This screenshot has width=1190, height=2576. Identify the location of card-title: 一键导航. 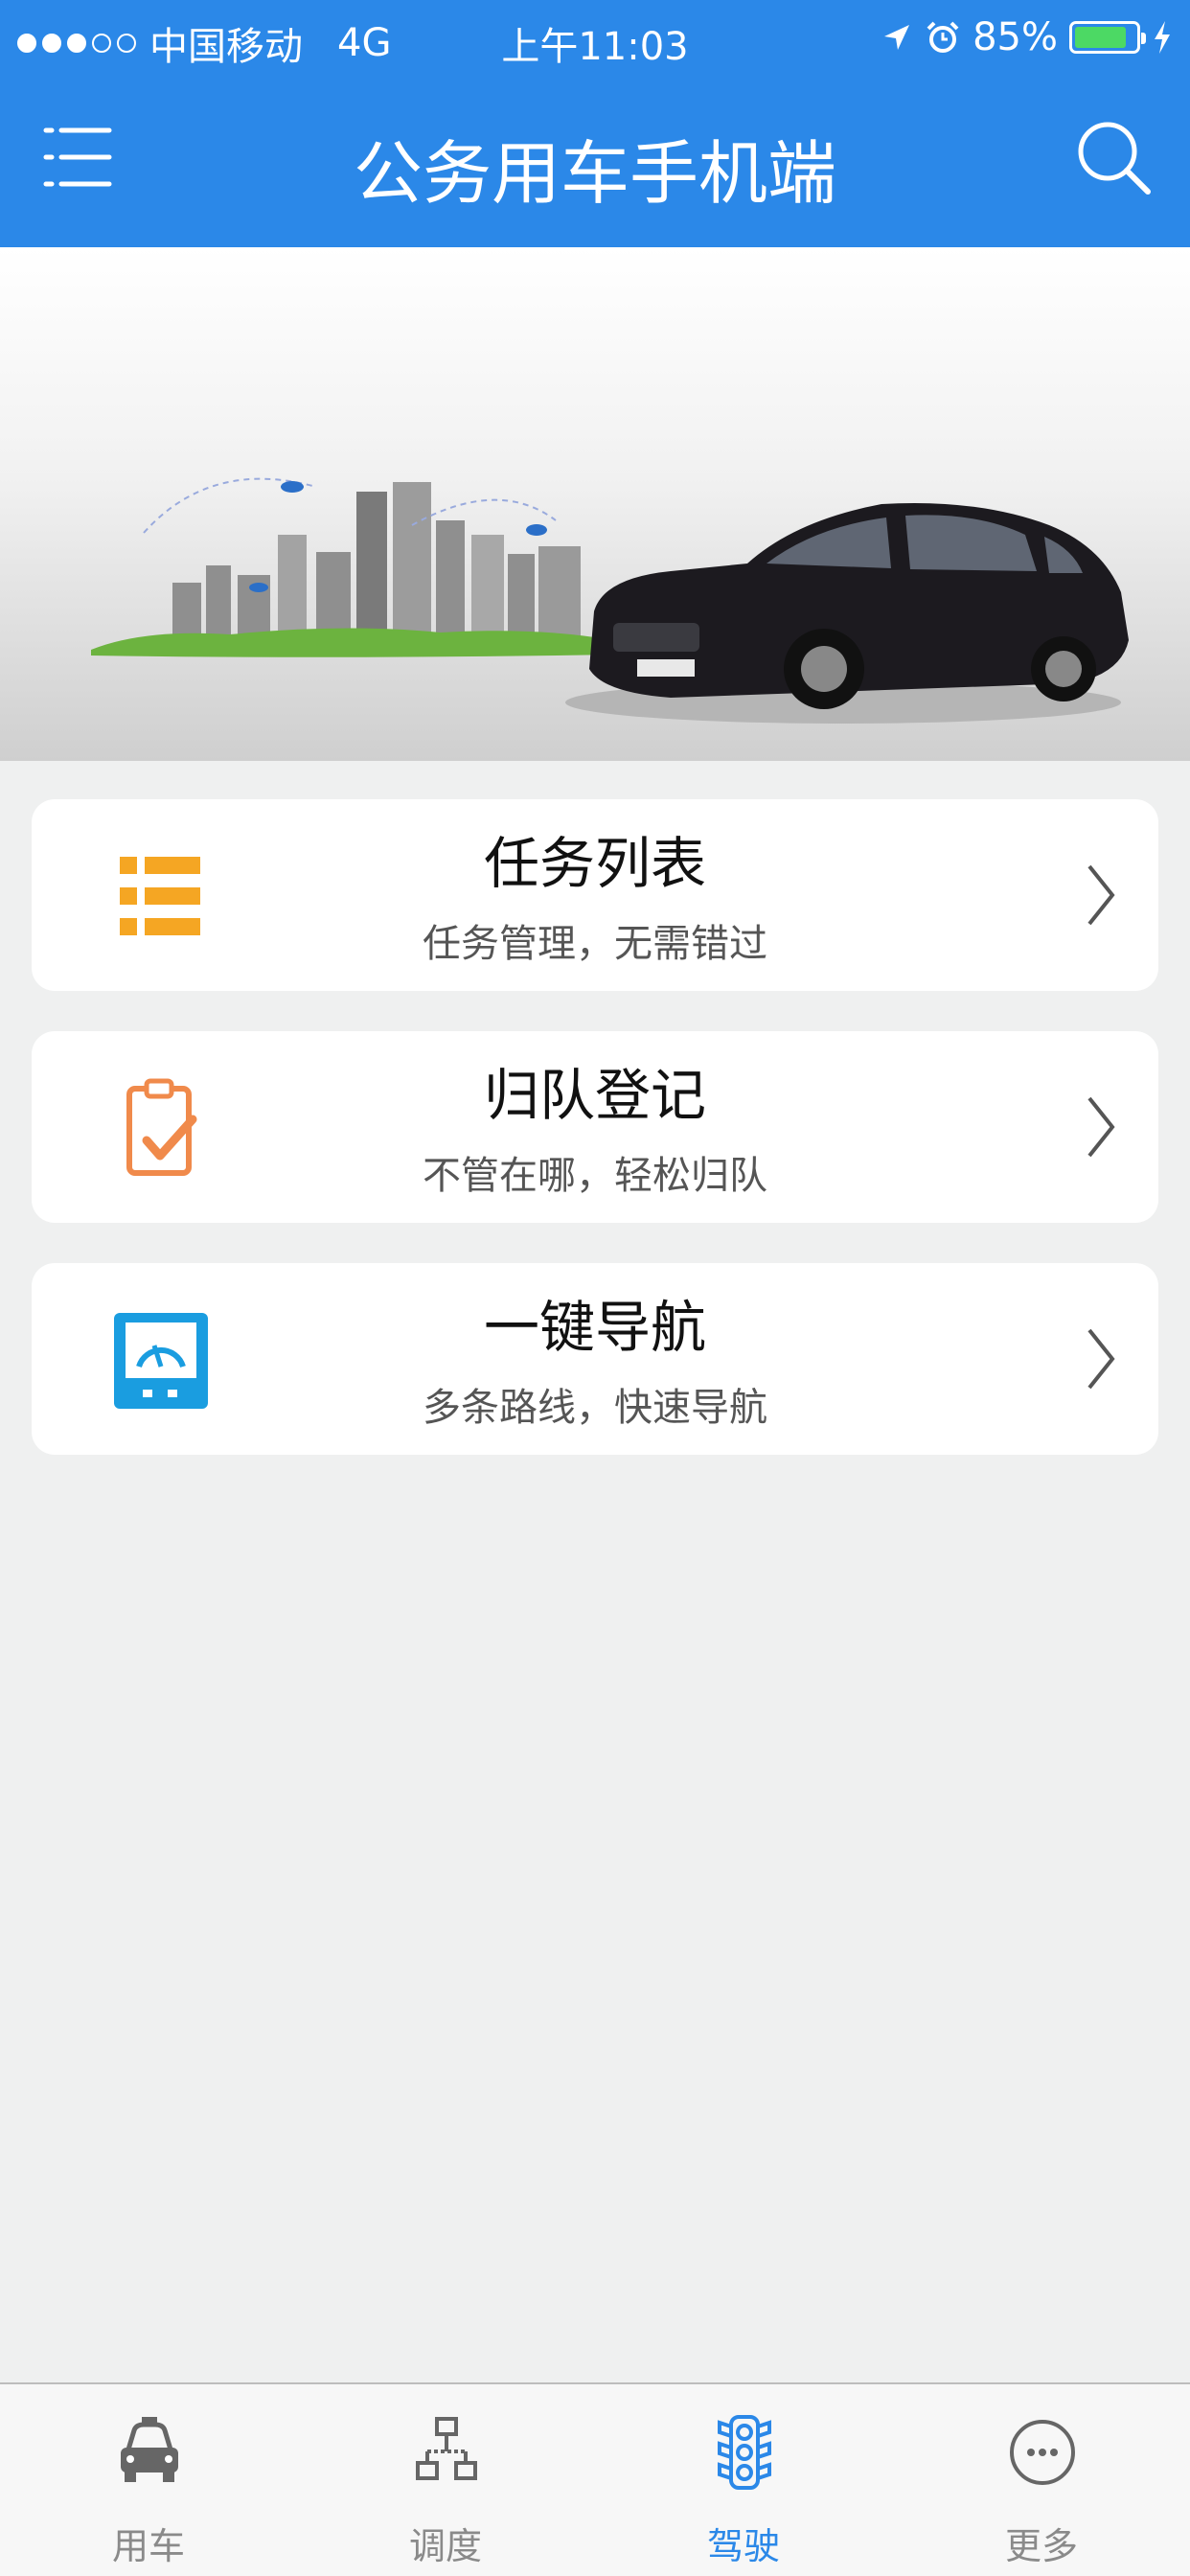
(594, 1327).